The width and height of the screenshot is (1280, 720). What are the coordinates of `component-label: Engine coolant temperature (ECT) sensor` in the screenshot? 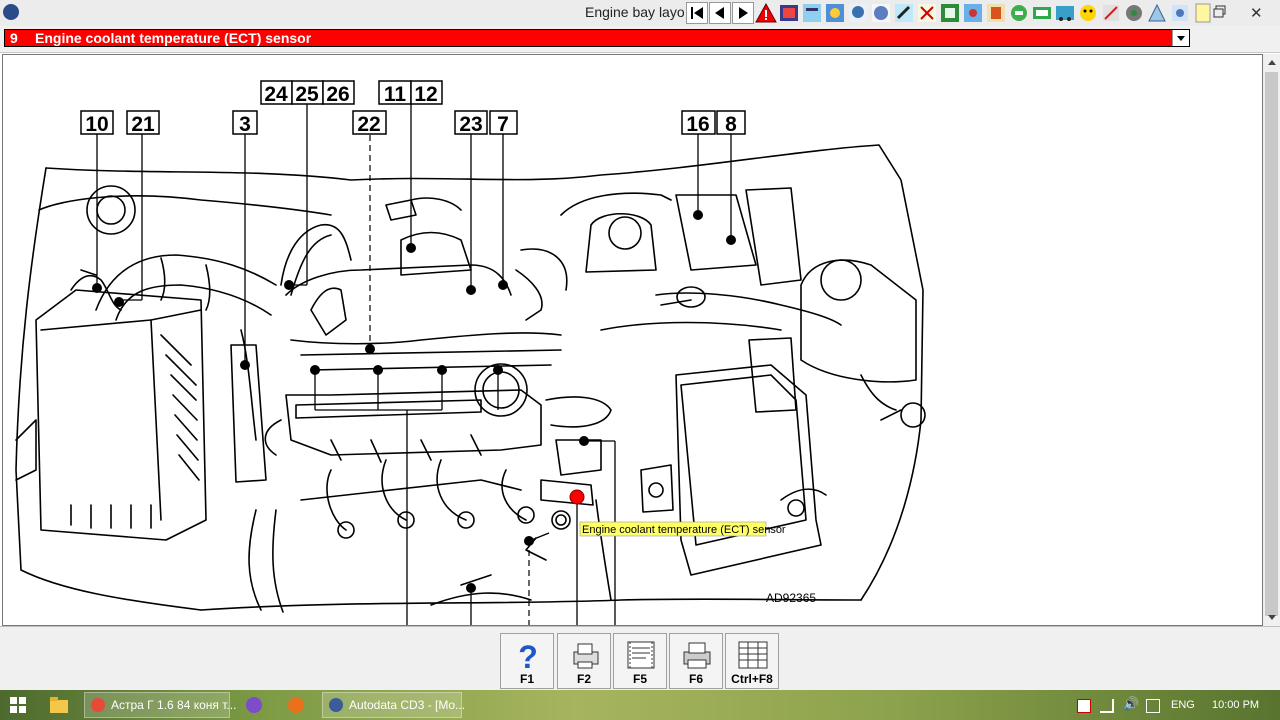 It's located at (173, 38).